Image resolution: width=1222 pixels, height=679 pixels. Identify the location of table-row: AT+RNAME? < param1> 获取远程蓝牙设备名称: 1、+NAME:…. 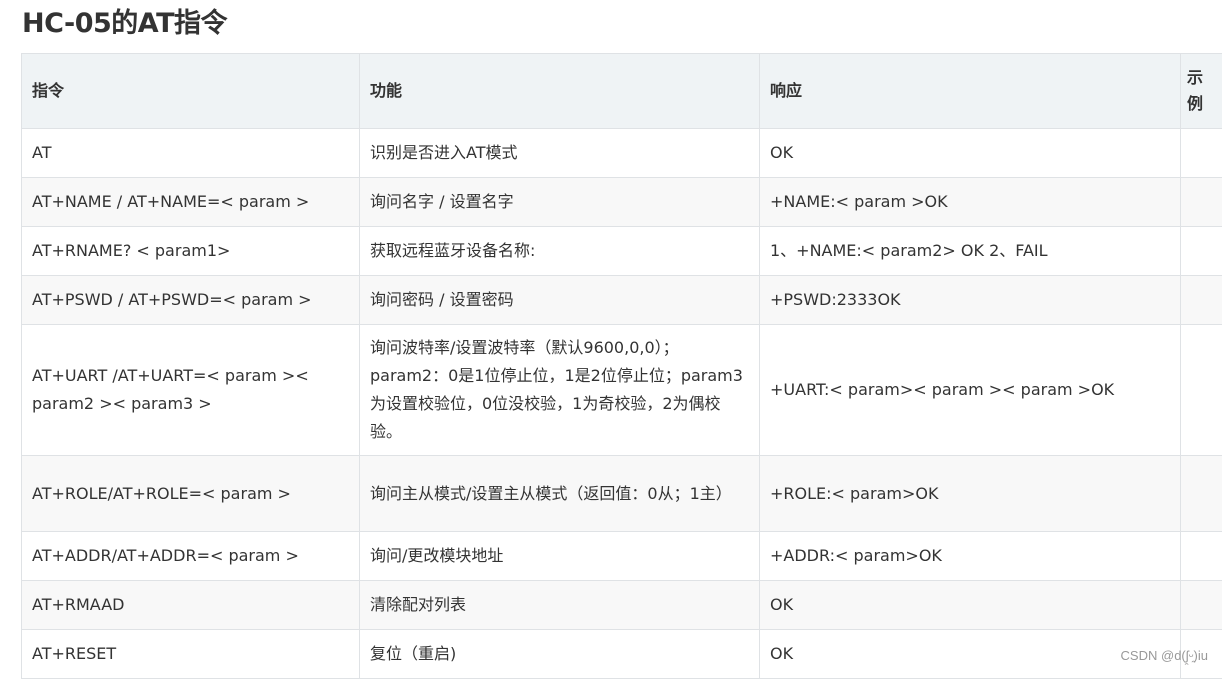
(622, 251).